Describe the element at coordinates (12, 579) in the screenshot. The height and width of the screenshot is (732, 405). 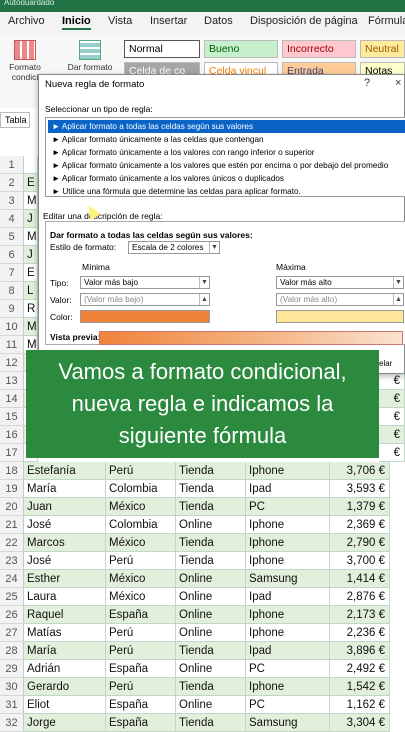
I see `row-header: 24` at that location.